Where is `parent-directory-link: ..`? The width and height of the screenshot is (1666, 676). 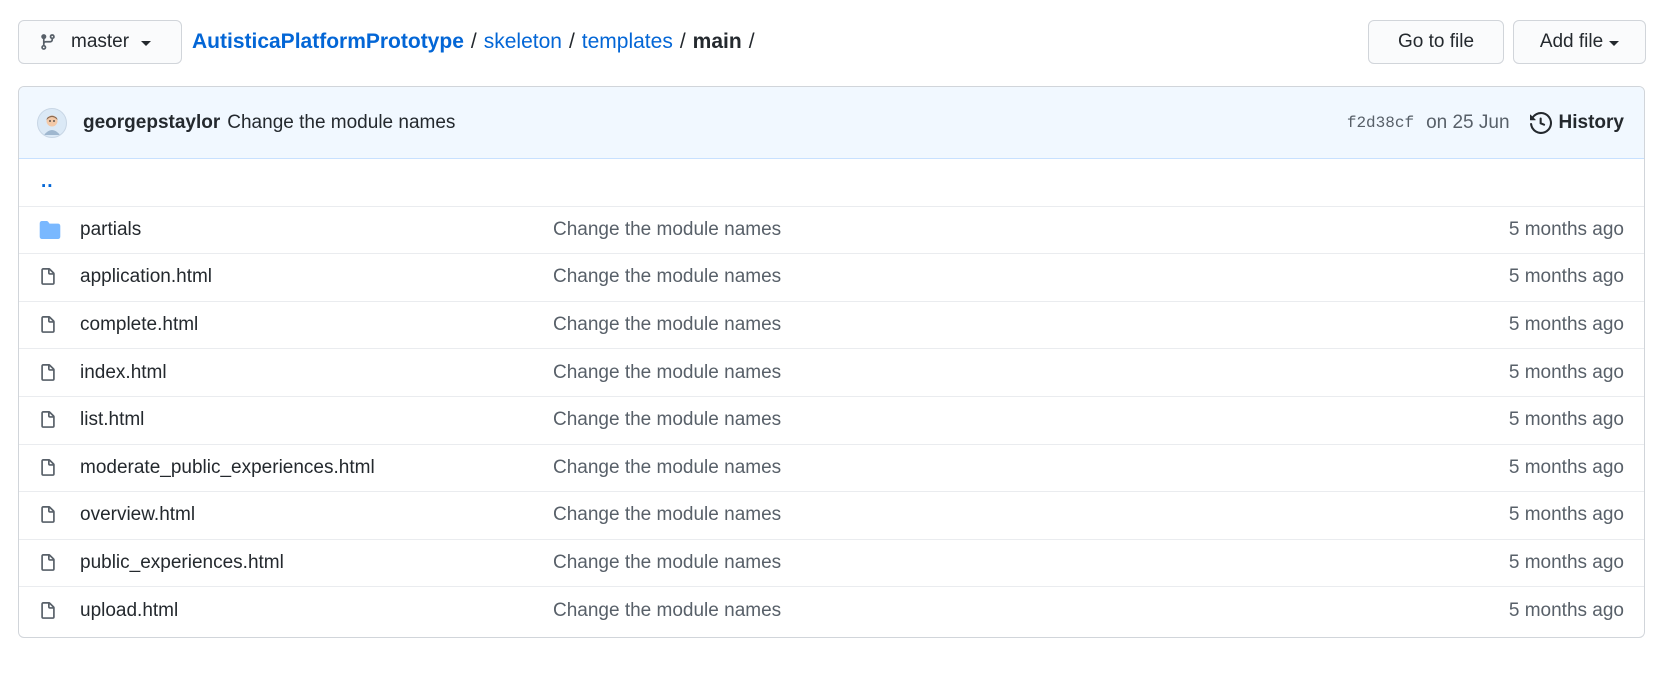 parent-directory-link: .. is located at coordinates (47, 182).